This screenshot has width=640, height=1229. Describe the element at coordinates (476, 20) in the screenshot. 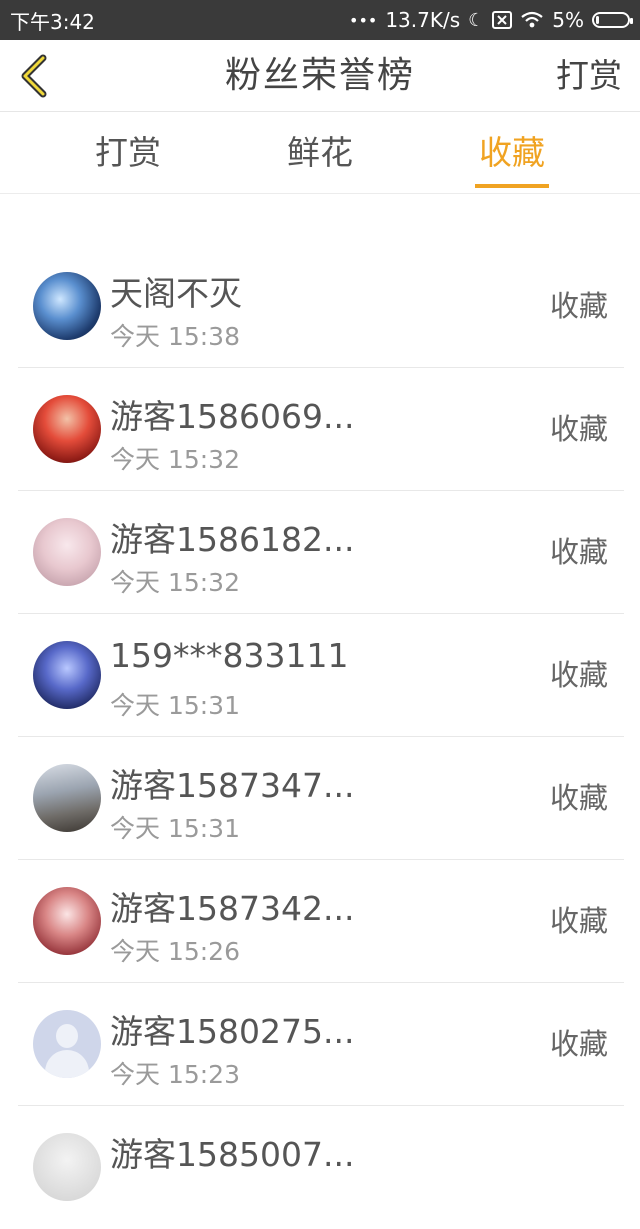

I see `moon-icon: ☾` at that location.